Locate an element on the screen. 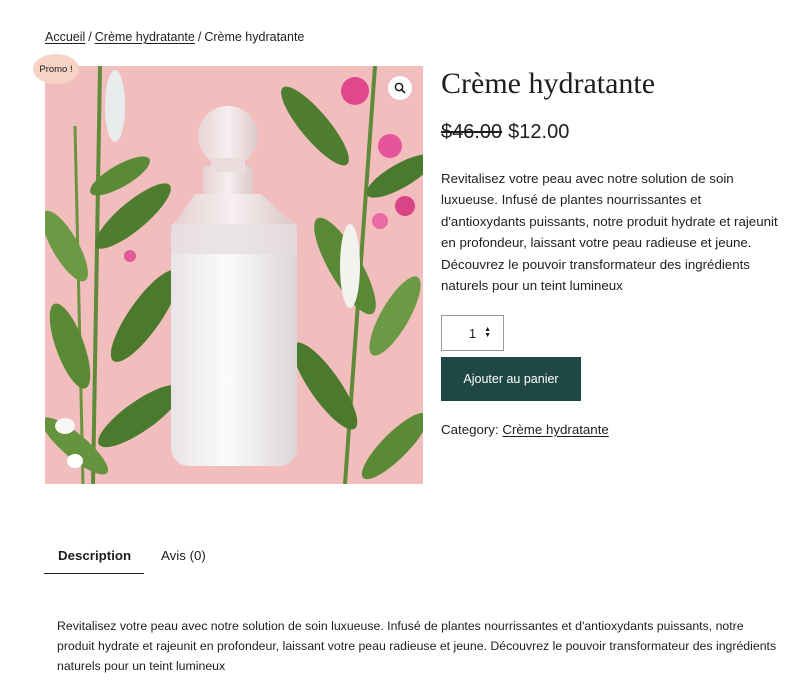  zoom-icon is located at coordinates (400, 88).